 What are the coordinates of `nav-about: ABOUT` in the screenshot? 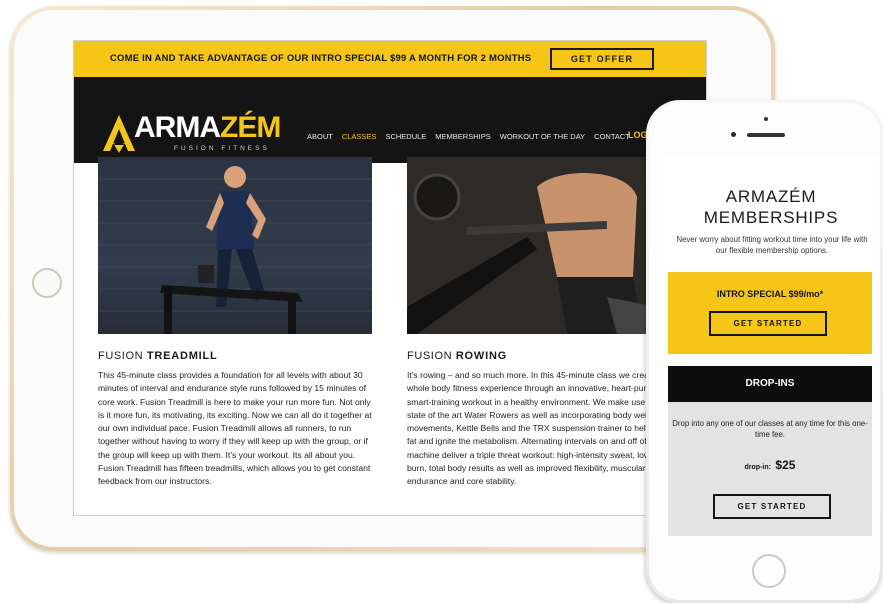 It's located at (320, 136).